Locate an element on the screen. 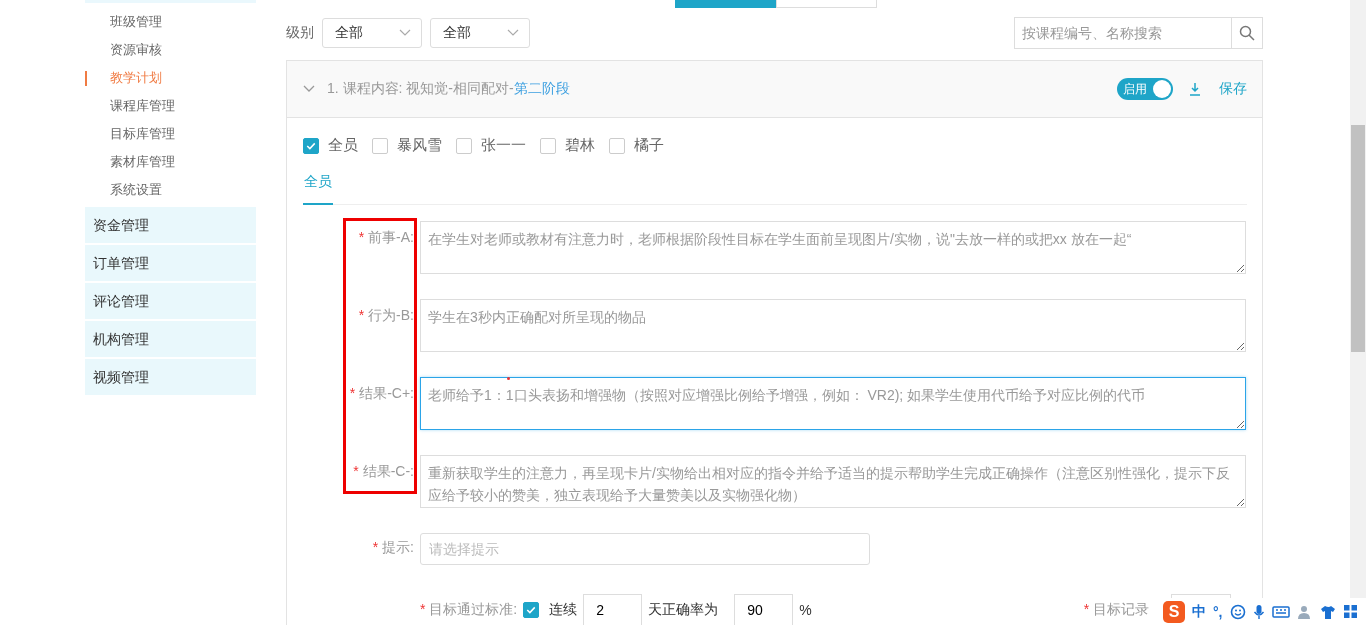 This screenshot has width=1366, height=625. ime-punctuation: °, is located at coordinates (1218, 611).